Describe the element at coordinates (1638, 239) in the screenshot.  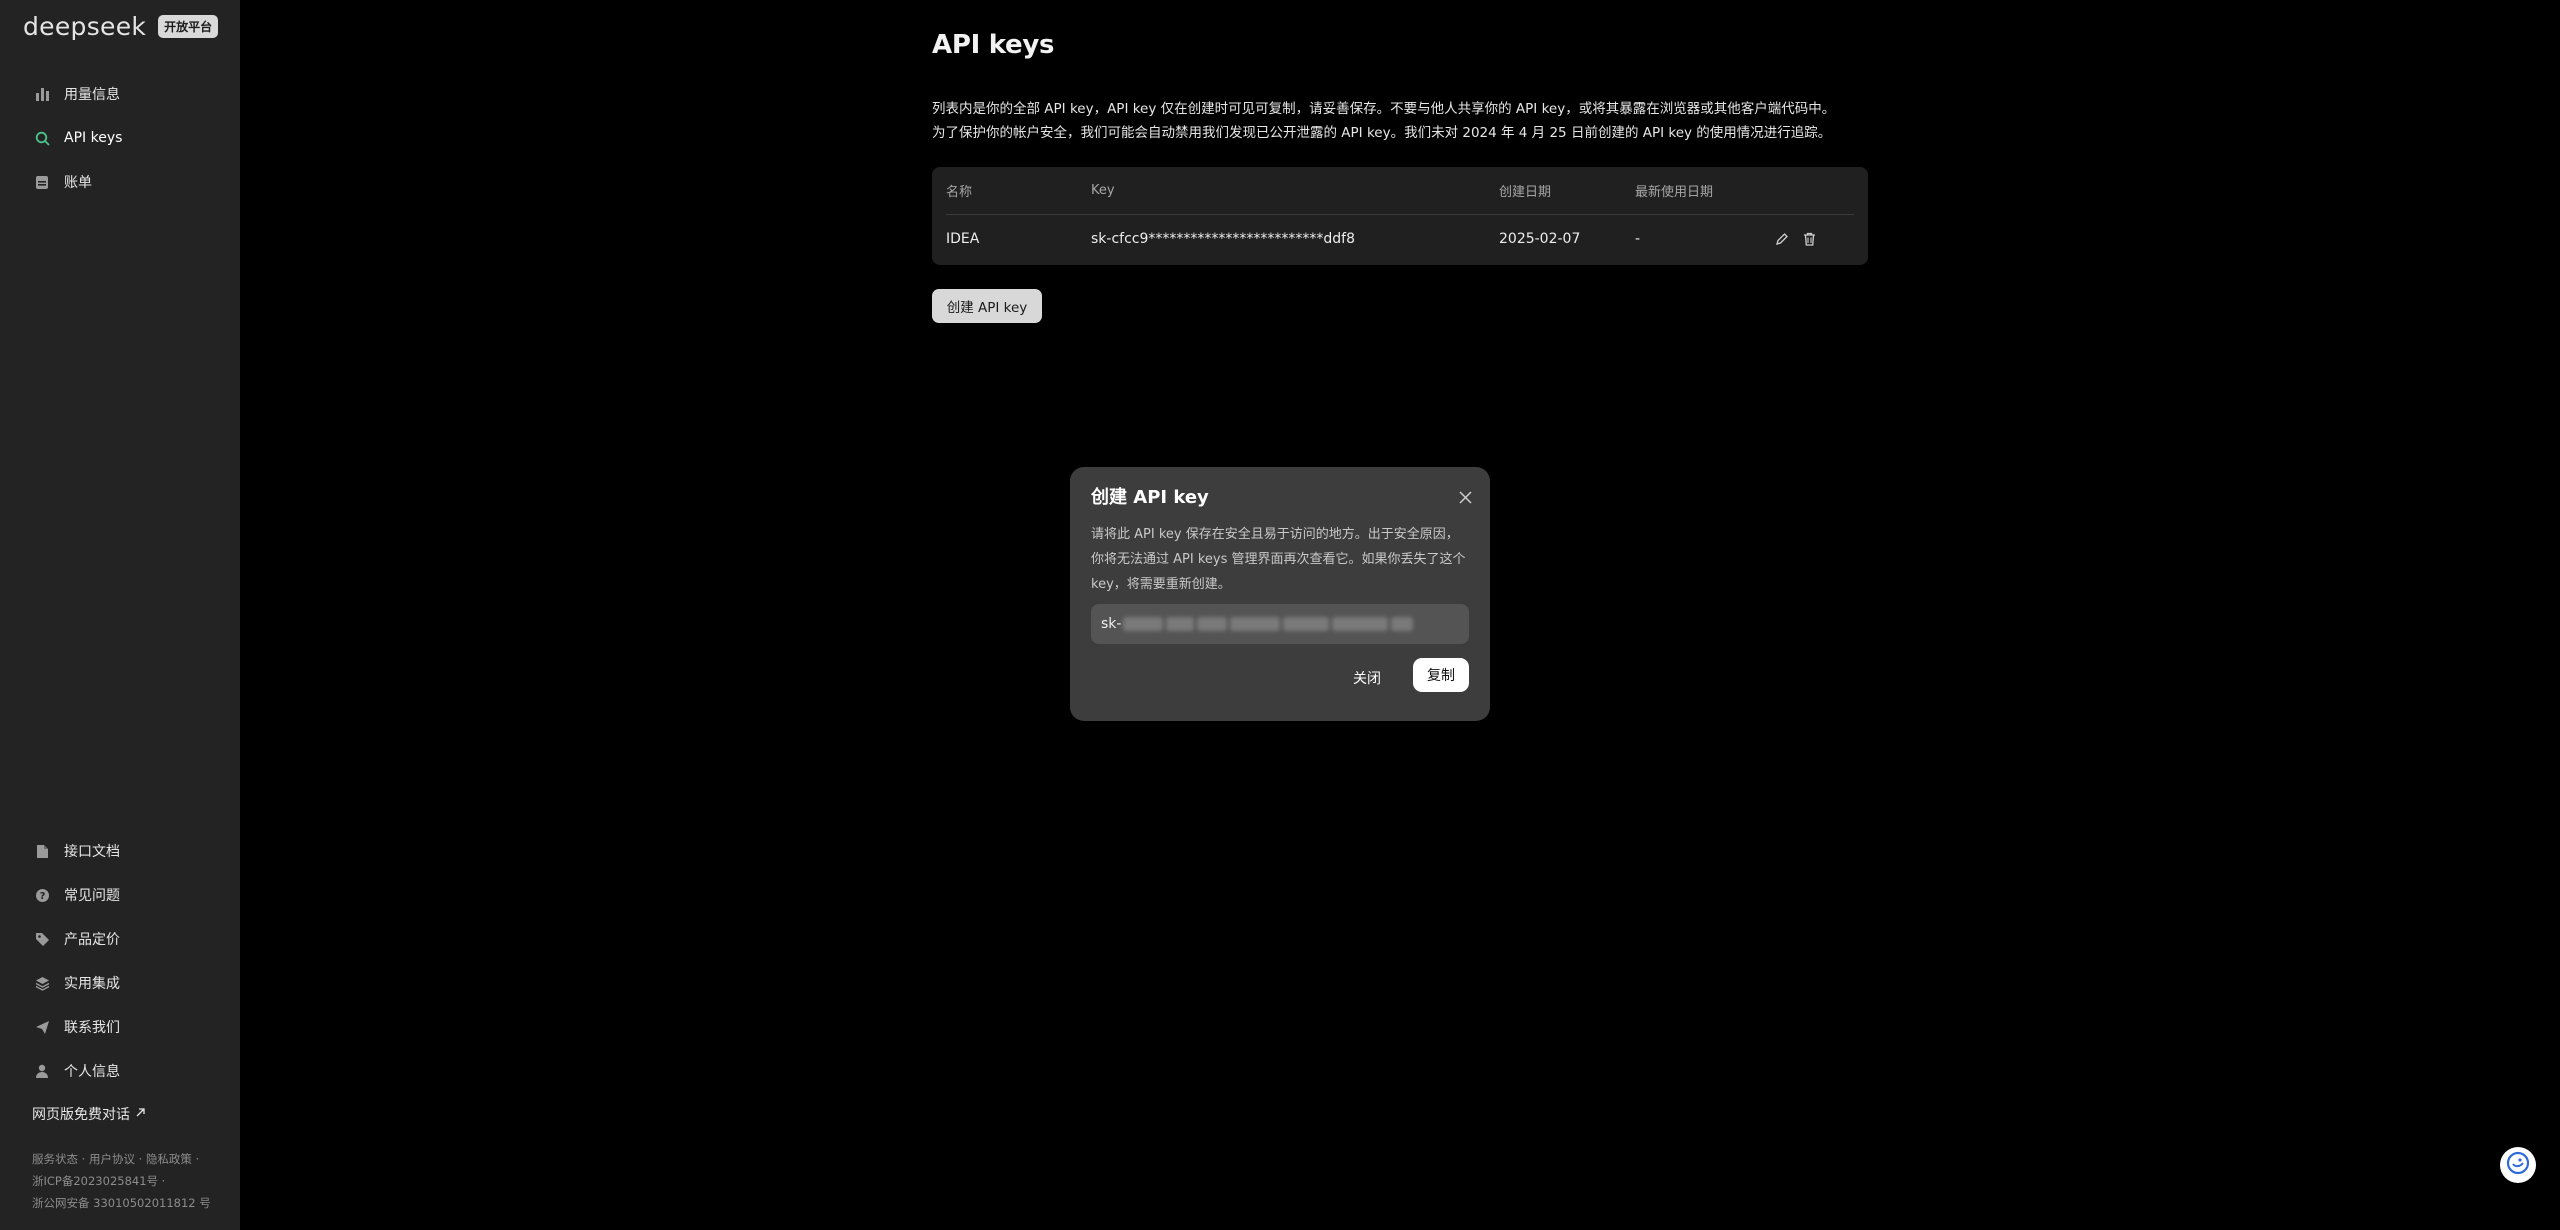
I see `key-last-used-cell: -` at that location.